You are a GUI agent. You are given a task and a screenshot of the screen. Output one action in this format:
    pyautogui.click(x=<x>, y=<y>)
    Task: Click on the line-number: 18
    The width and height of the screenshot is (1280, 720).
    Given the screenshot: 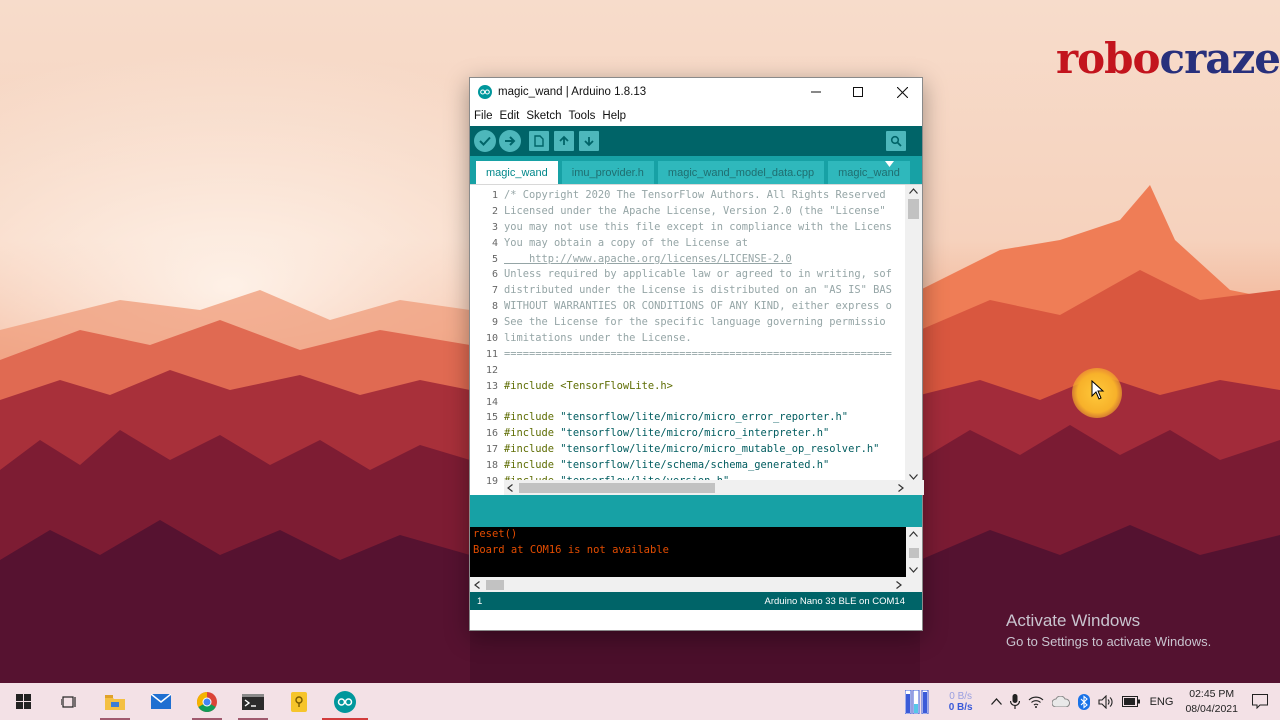 What is the action you would take?
    pyautogui.click(x=491, y=466)
    